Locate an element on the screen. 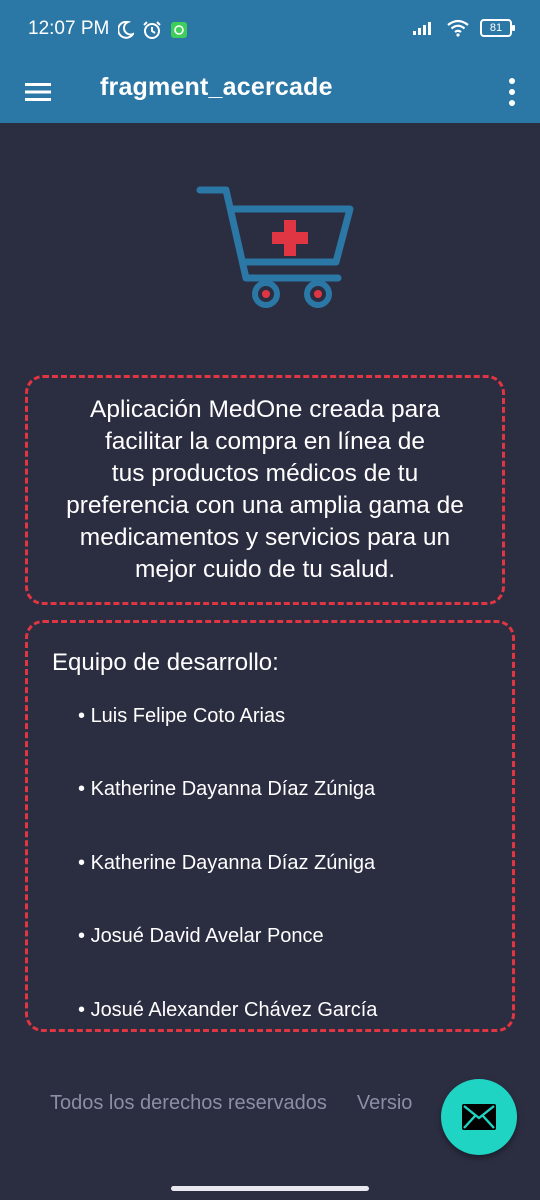  mail-icon is located at coordinates (479, 1117).